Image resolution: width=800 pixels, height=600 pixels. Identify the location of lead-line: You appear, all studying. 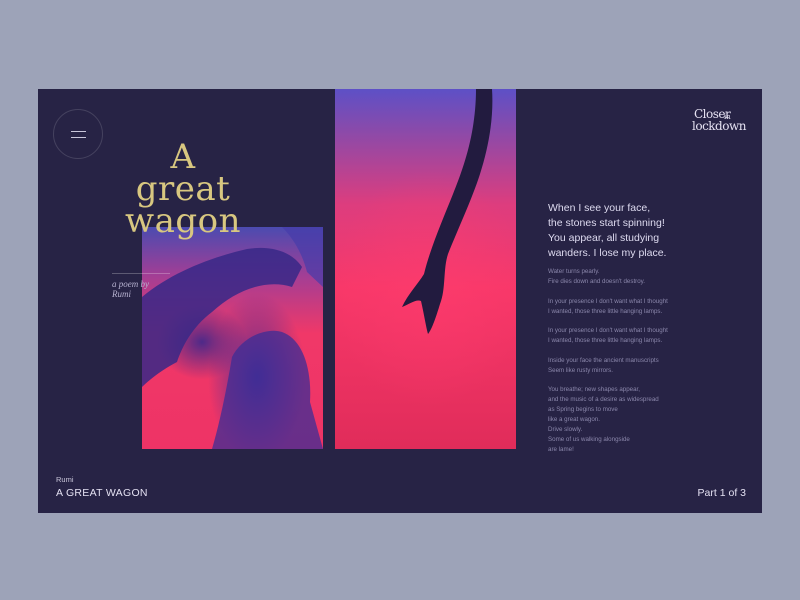
(604, 238).